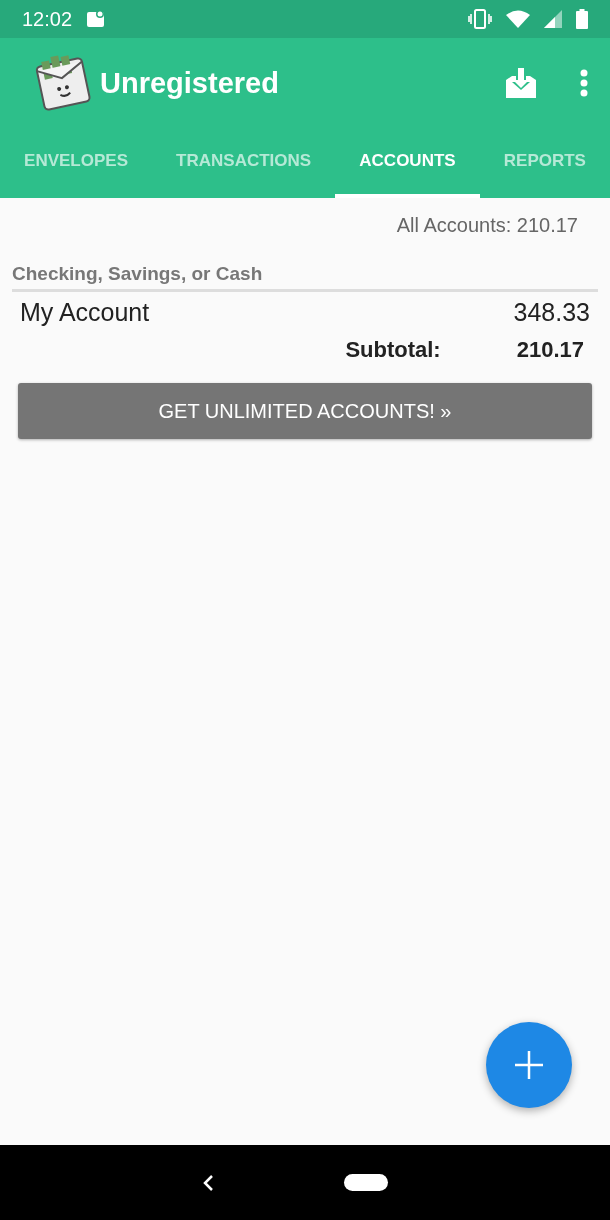 This screenshot has height=1220, width=610. What do you see at coordinates (544, 163) in the screenshot?
I see `tab: REPORTS` at bounding box center [544, 163].